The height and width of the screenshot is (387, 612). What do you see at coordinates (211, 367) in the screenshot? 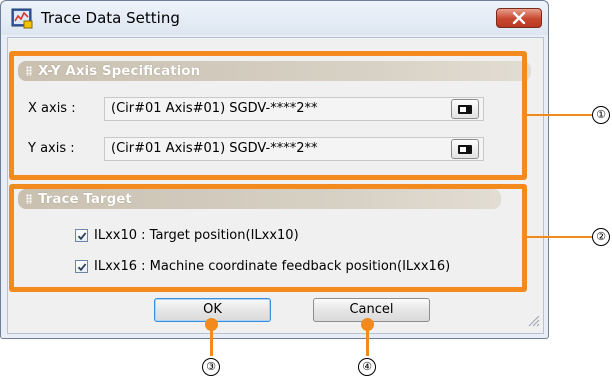
I see `callout-number-3: ③` at bounding box center [211, 367].